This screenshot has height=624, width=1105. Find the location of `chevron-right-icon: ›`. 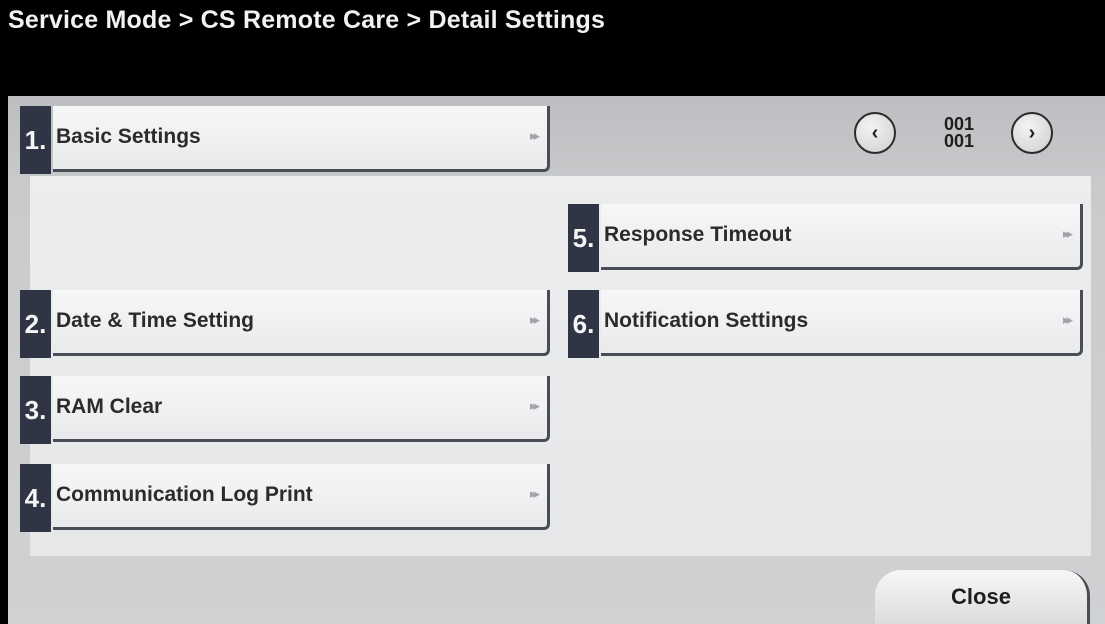

chevron-right-icon: › is located at coordinates (1032, 132).